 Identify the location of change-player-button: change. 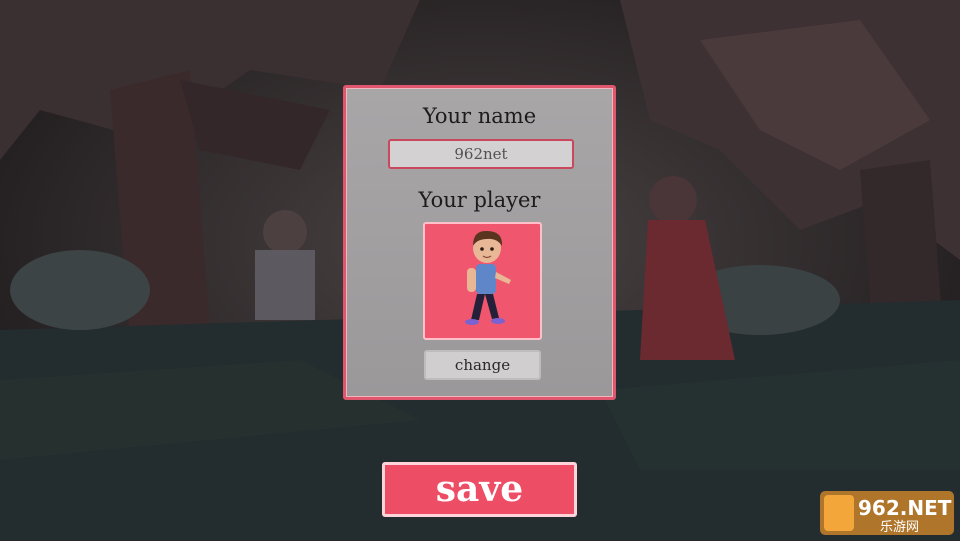
(482, 365).